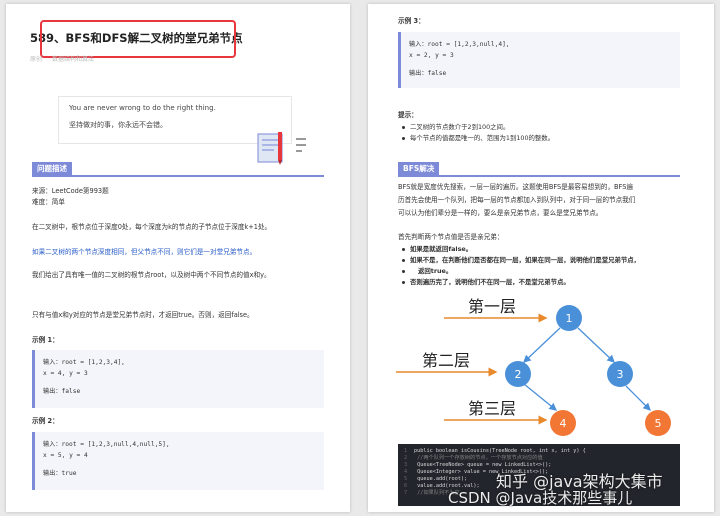  Describe the element at coordinates (419, 168) in the screenshot. I see `section-header-bfs: BFS解决` at that location.